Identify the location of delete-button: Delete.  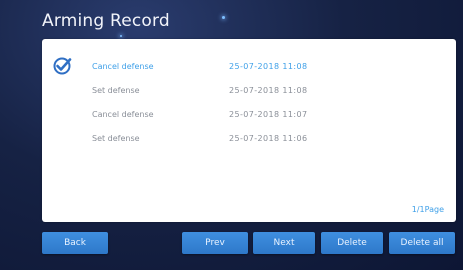
(352, 243).